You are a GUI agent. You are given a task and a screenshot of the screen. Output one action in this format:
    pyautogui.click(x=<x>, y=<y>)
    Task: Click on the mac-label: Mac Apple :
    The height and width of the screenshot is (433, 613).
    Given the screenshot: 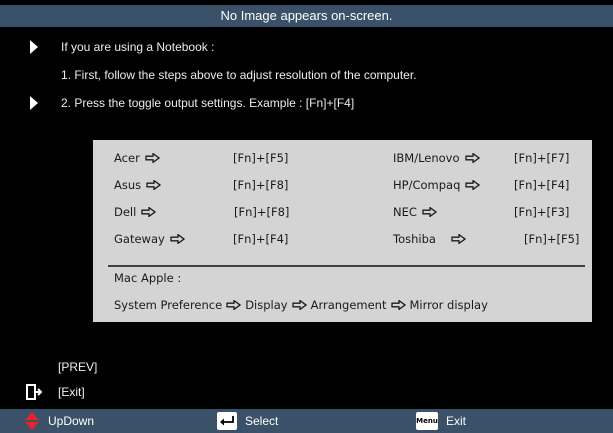 What is the action you would take?
    pyautogui.click(x=148, y=278)
    